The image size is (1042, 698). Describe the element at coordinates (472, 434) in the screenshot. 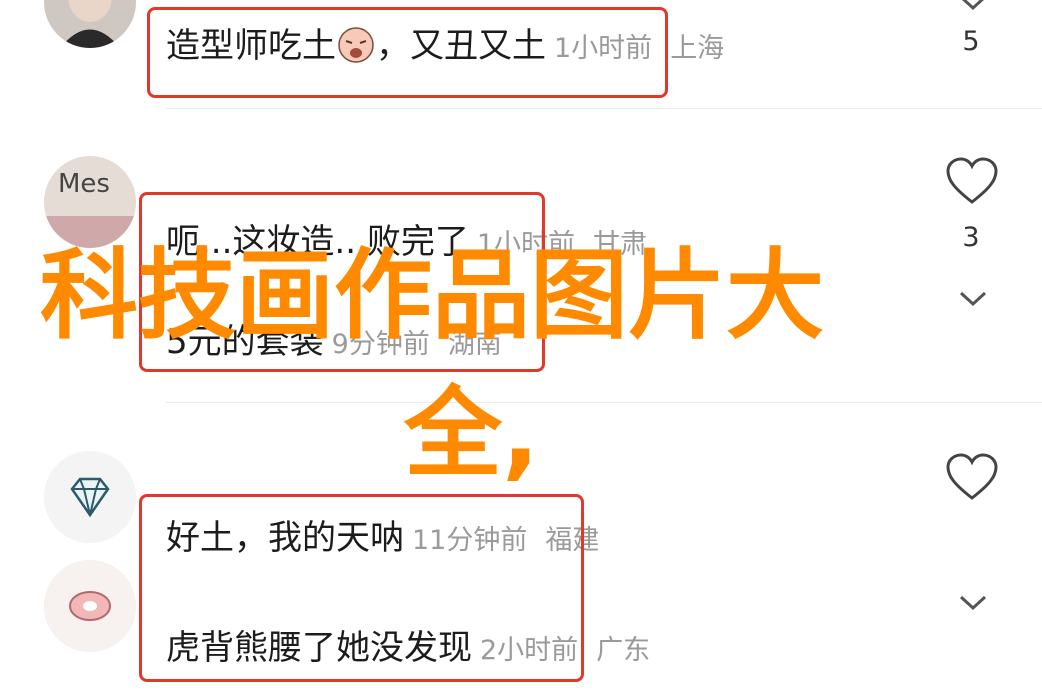

I see `overlay-title-line2: 全,` at that location.